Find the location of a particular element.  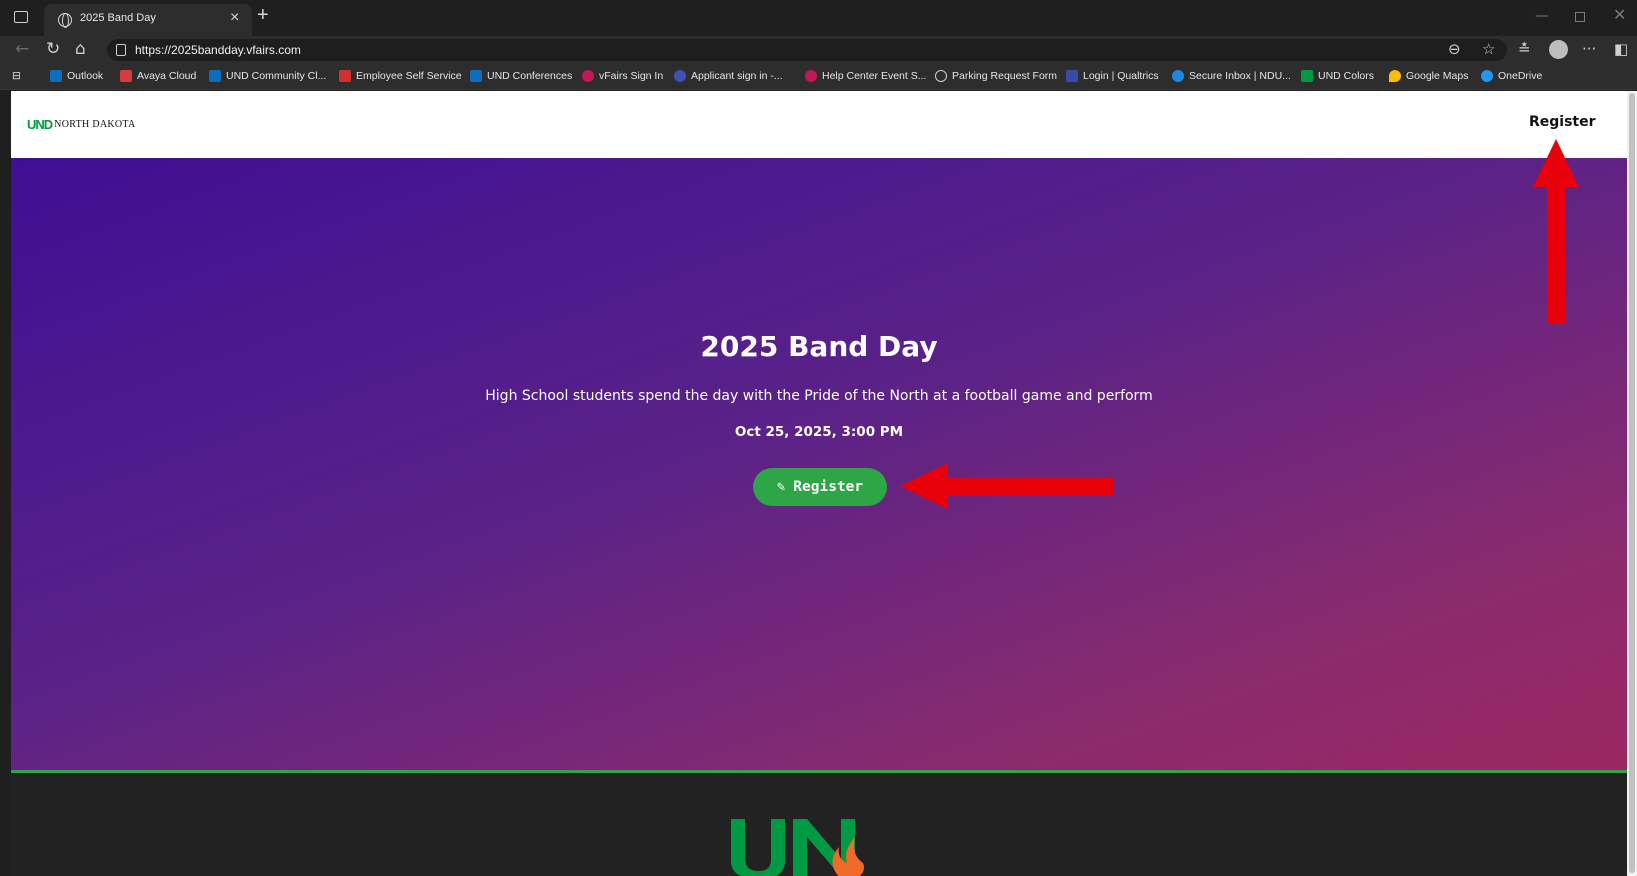

browser-tab-active: 2025 Band Day × is located at coordinates (148, 20).